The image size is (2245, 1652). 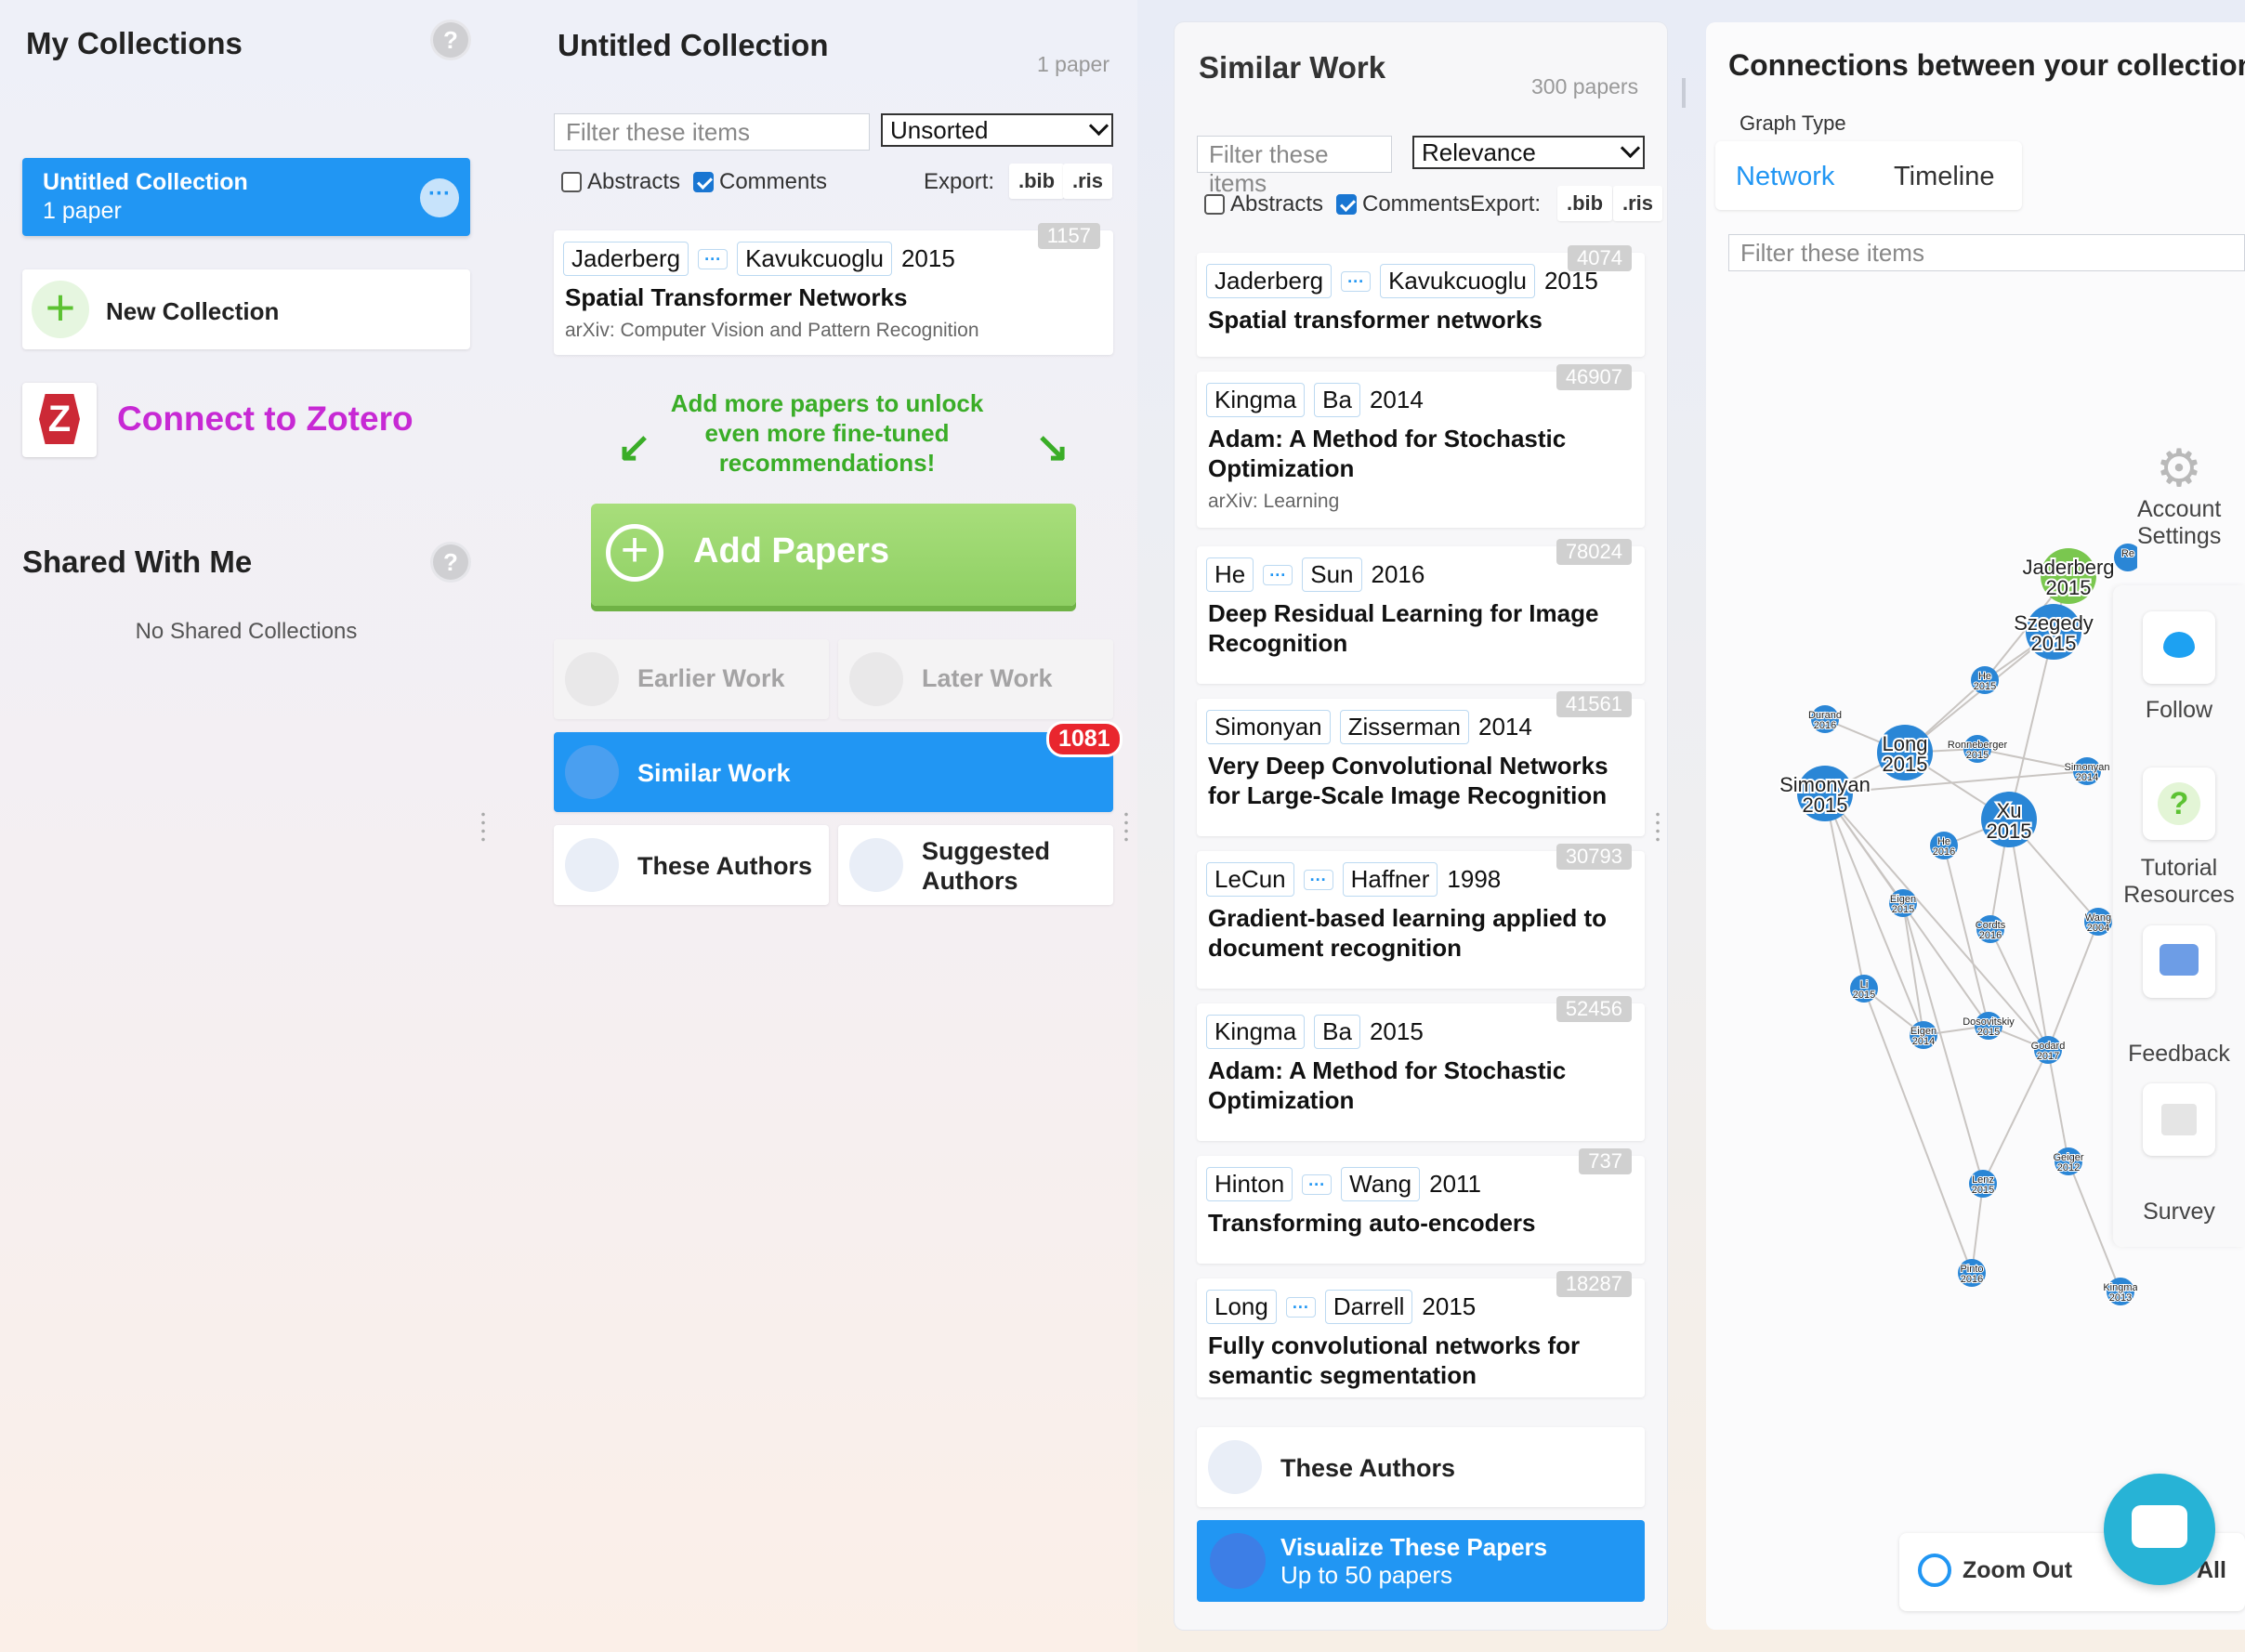 What do you see at coordinates (1985, 680) in the screenshot?
I see `graph-node: He2015` at bounding box center [1985, 680].